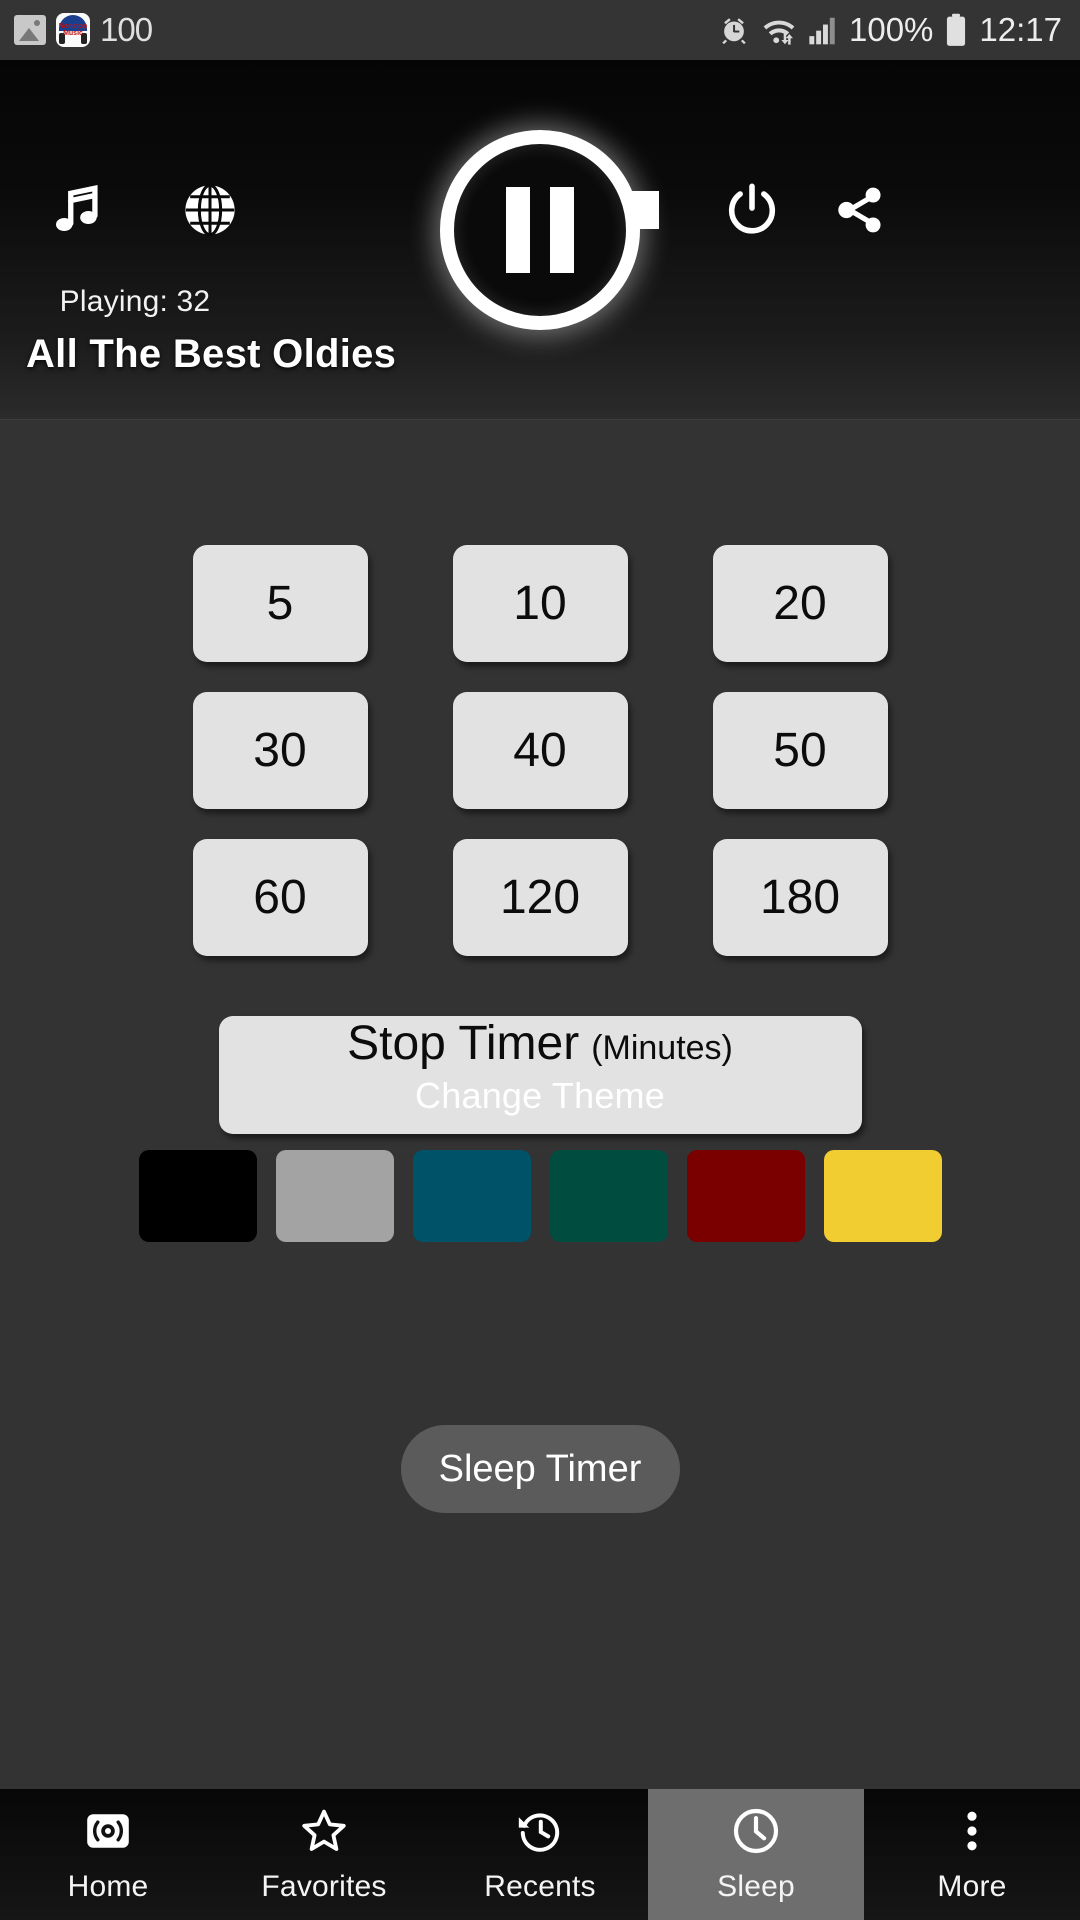 Image resolution: width=1080 pixels, height=1920 pixels. I want to click on notification-count: 100, so click(126, 29).